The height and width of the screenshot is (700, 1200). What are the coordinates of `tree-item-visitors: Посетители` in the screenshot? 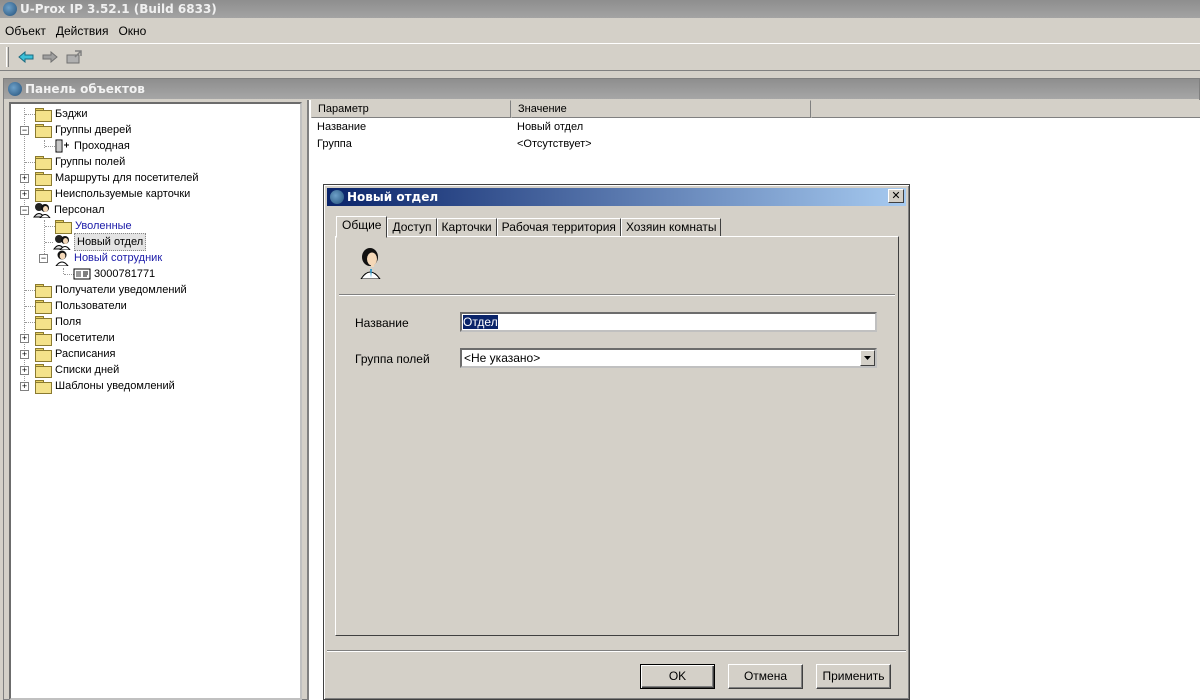 It's located at (75, 338).